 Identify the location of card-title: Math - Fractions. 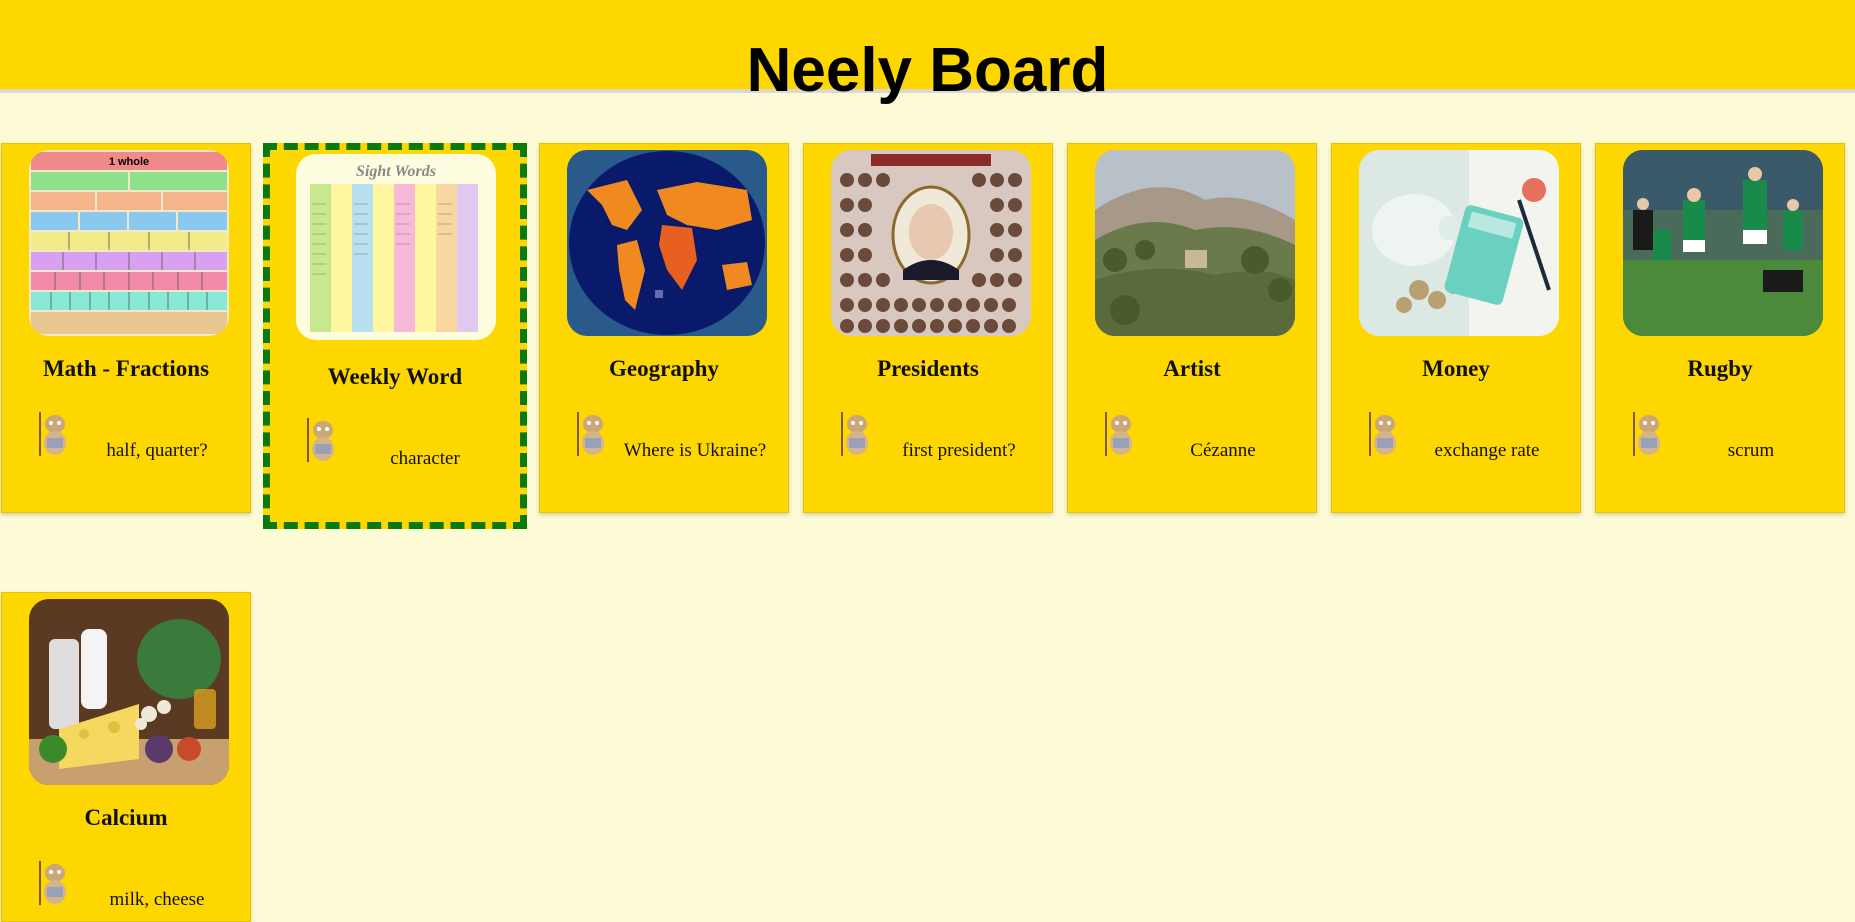
(126, 368).